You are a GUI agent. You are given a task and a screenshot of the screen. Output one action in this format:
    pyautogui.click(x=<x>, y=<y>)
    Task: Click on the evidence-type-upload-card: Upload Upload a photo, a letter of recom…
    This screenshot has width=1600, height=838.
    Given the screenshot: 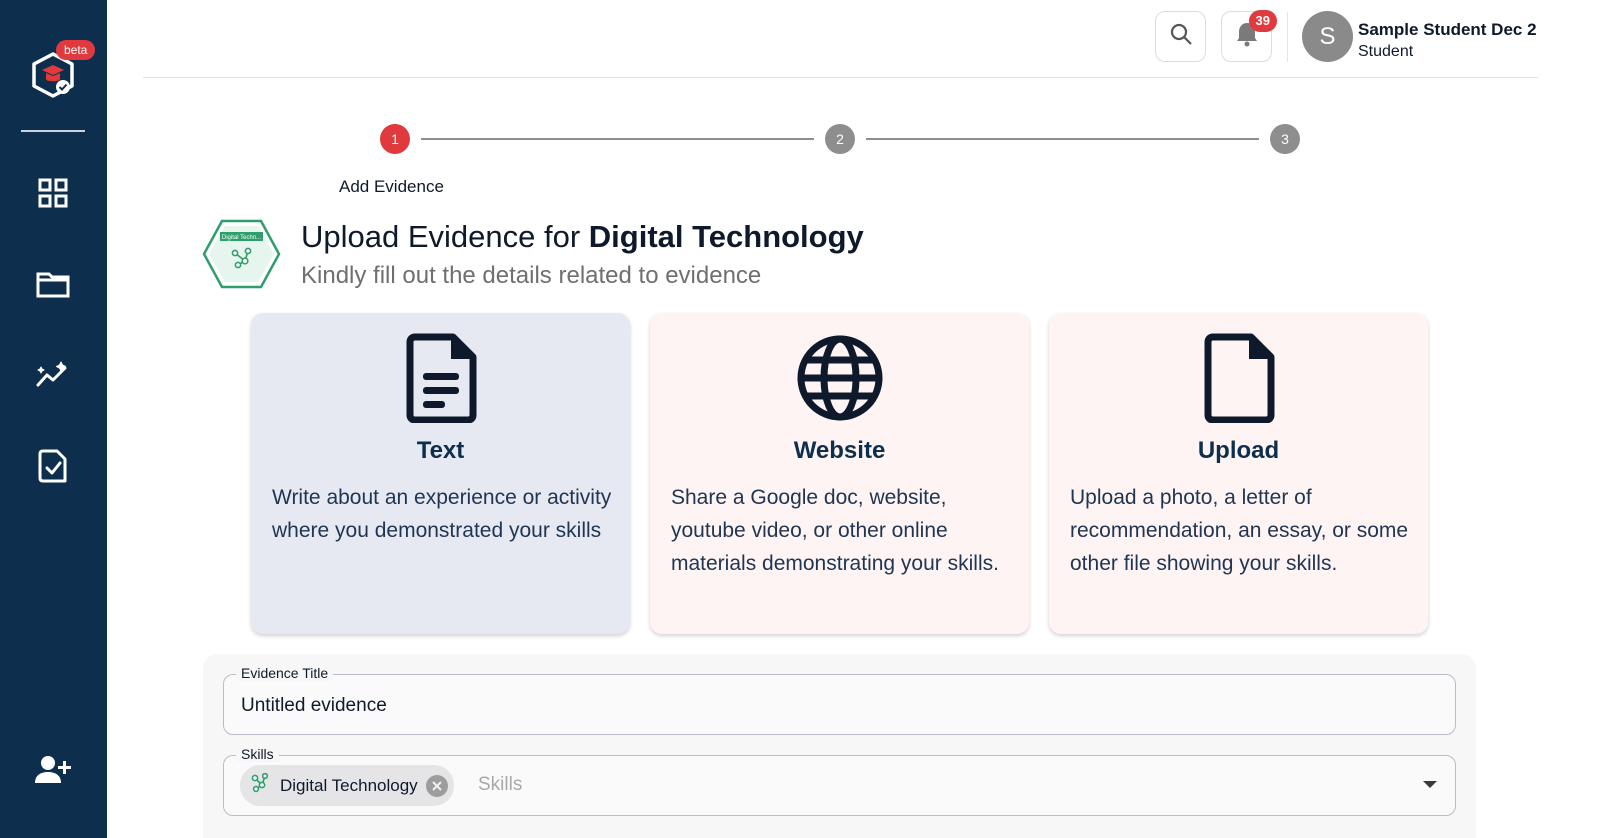 What is the action you would take?
    pyautogui.click(x=1238, y=473)
    